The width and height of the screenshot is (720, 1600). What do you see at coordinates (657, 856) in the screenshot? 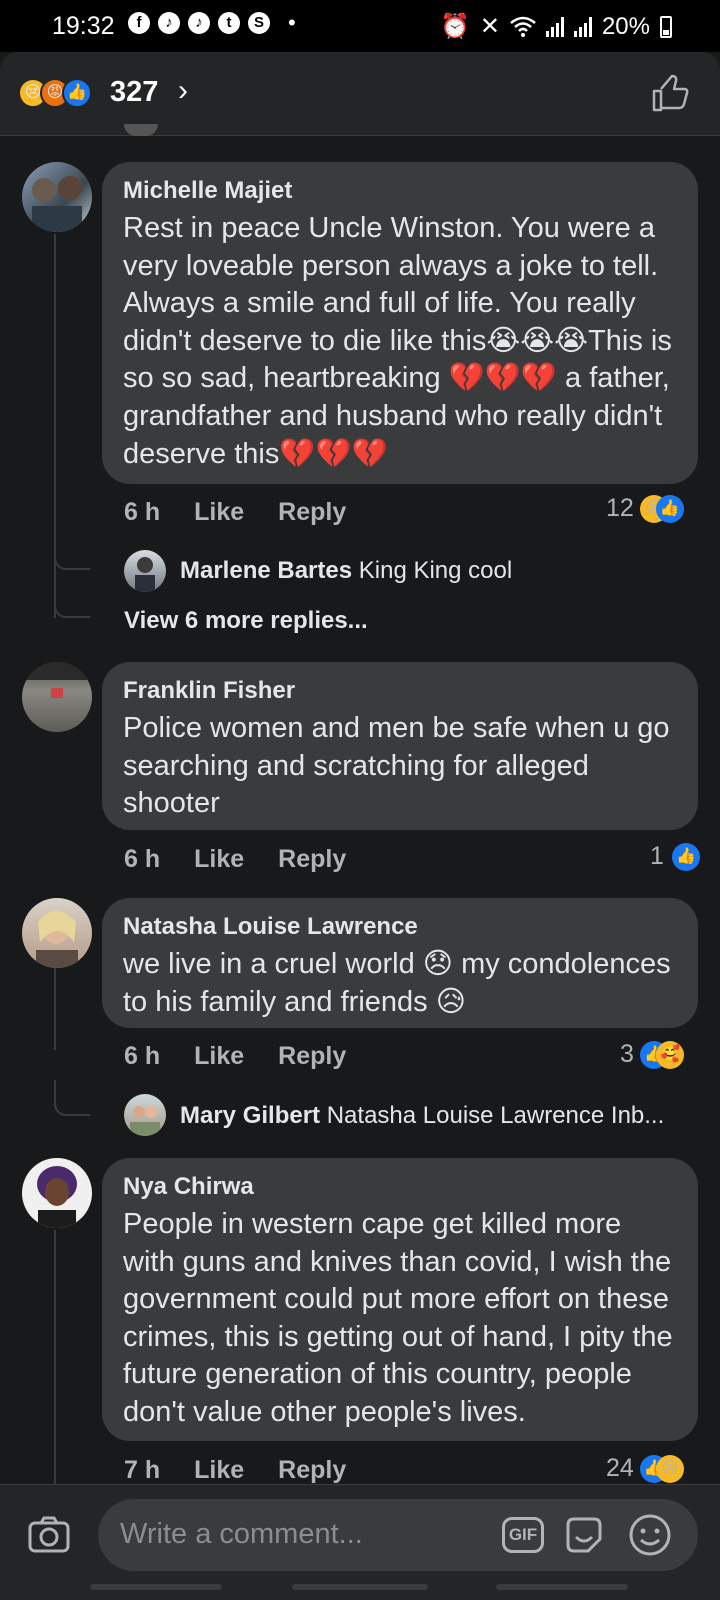
I see `reaction-count: 1` at bounding box center [657, 856].